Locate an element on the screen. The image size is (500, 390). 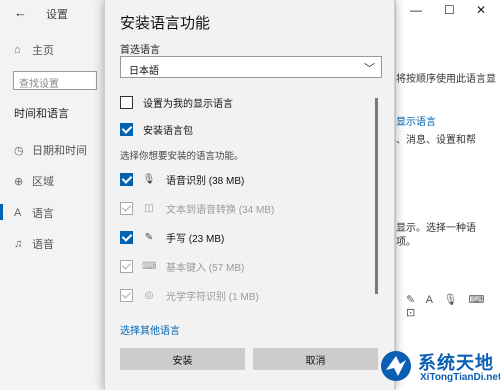
home-icon: ⌂ is located at coordinates (17, 50).